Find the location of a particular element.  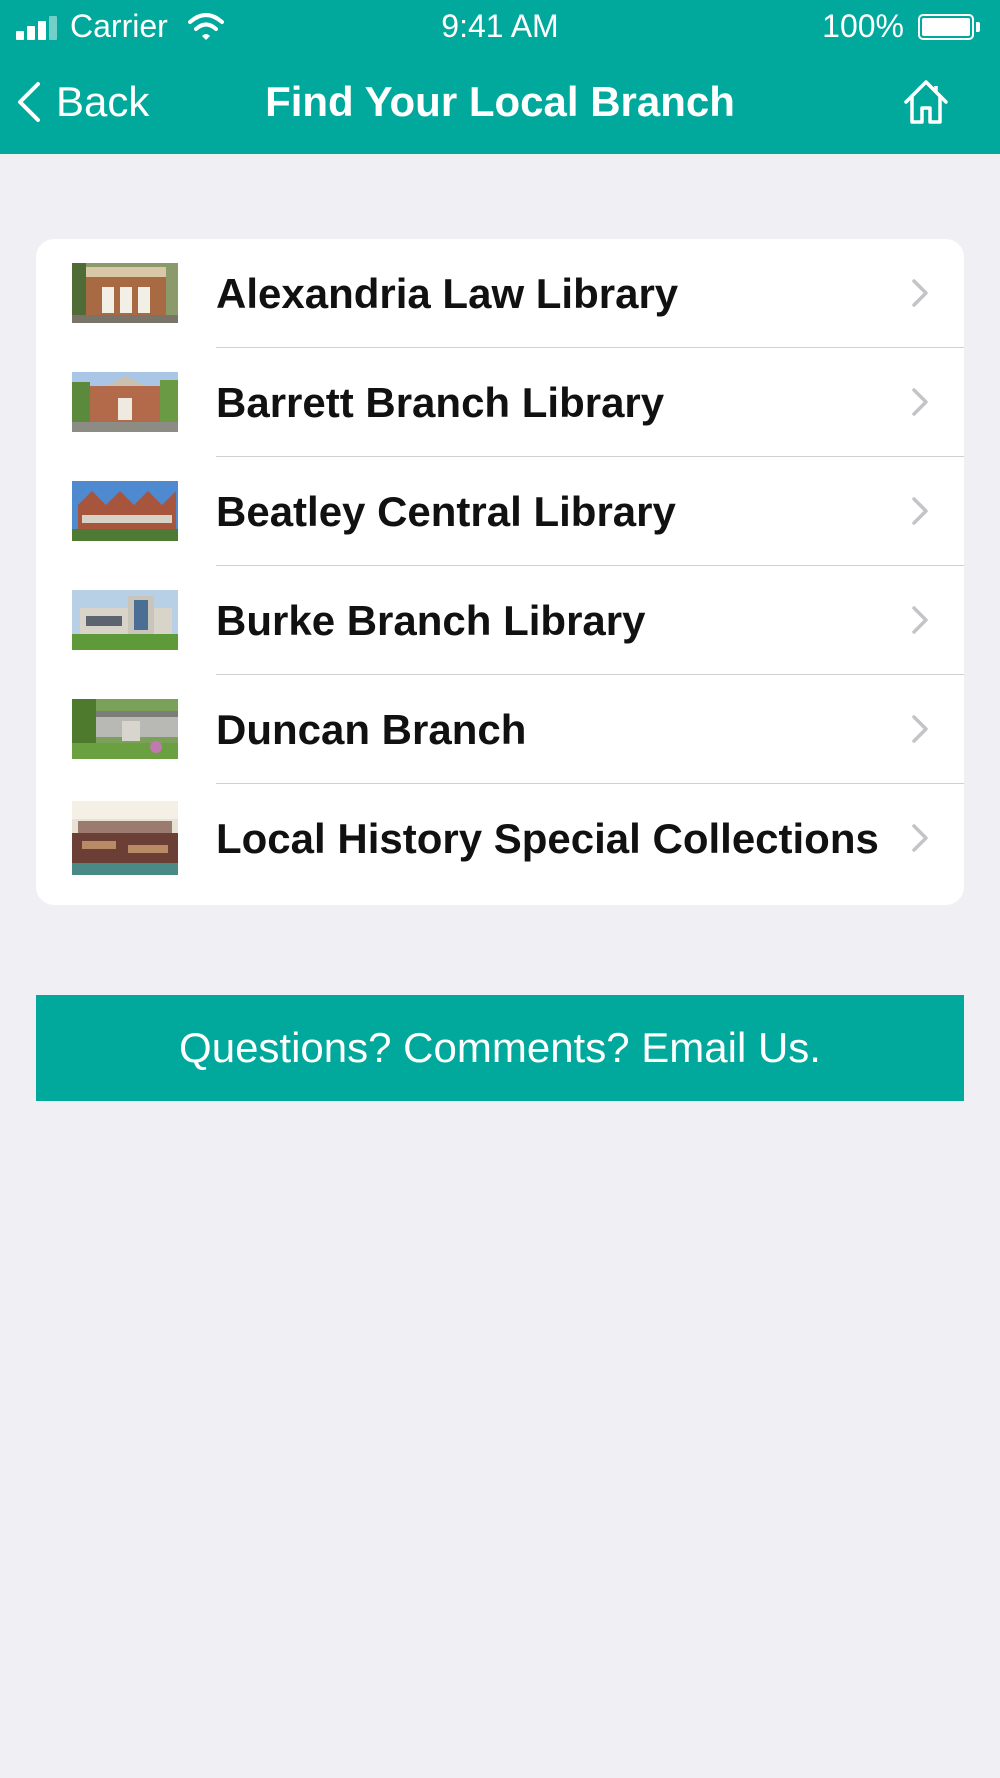

email-us-button: Questions? Comments? Email Us. is located at coordinates (500, 1048).